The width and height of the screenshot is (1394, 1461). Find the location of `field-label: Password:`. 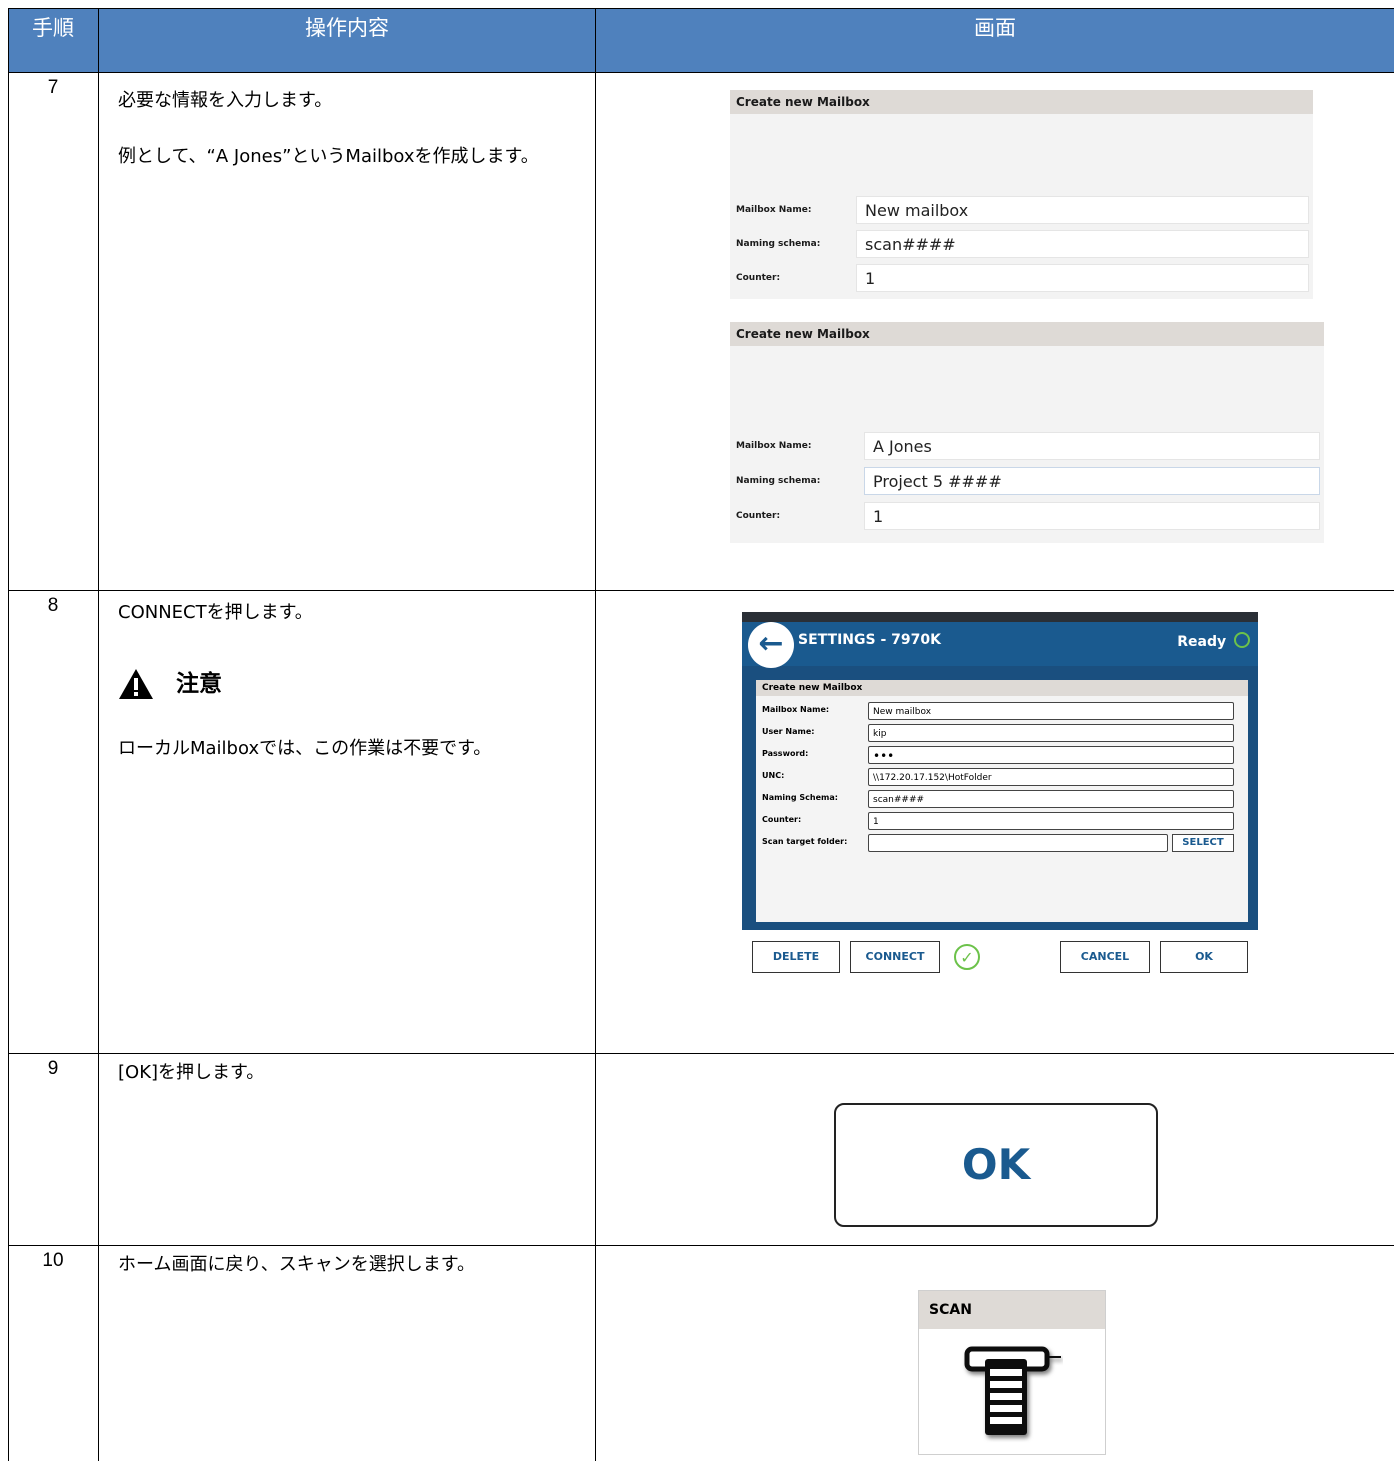

field-label: Password: is located at coordinates (785, 753).